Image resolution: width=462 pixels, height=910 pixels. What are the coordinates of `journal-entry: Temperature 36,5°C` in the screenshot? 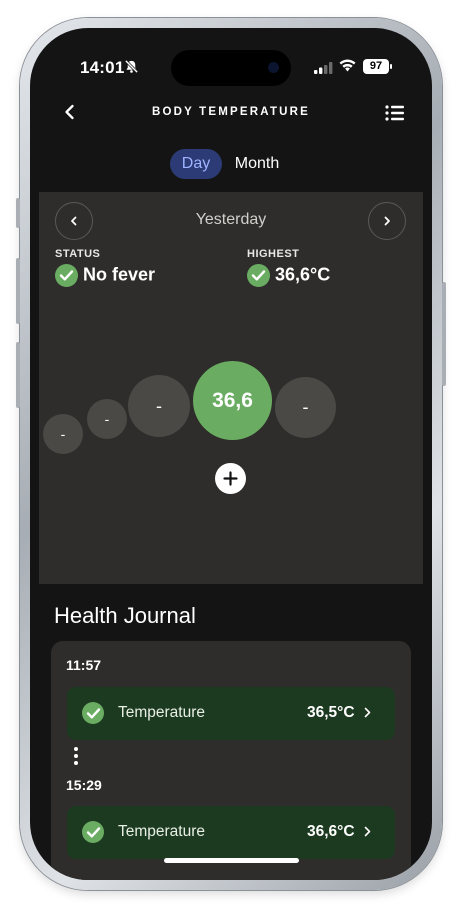 It's located at (231, 713).